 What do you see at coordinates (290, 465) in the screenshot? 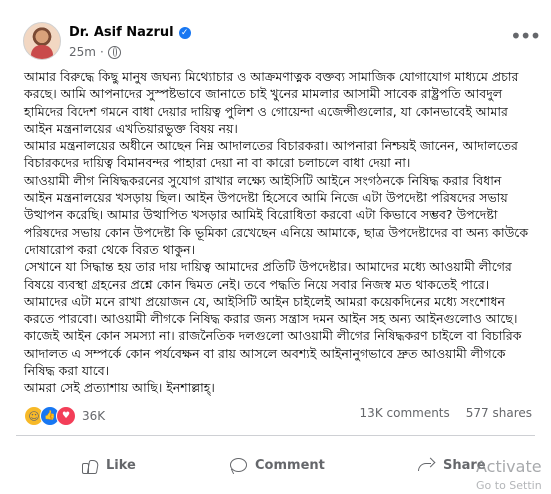
I see `comment-label: Comment` at bounding box center [290, 465].